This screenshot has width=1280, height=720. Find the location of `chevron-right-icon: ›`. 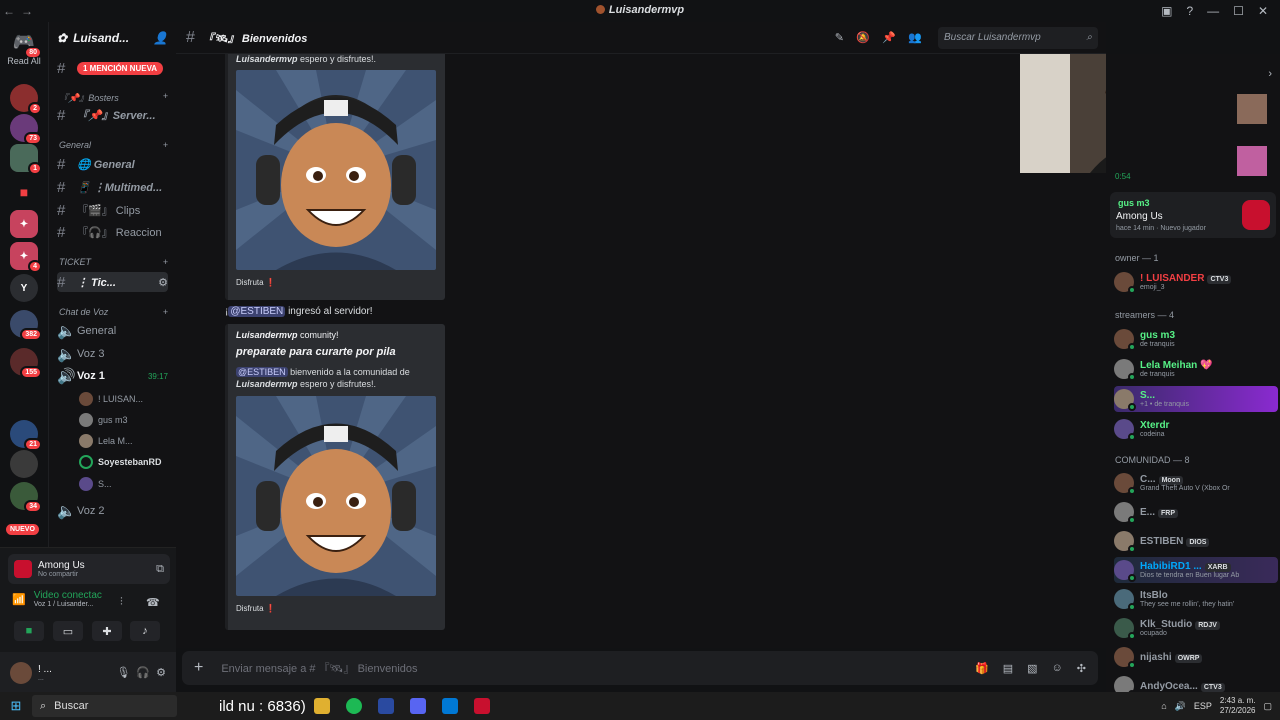

chevron-right-icon: › is located at coordinates (1270, 74).